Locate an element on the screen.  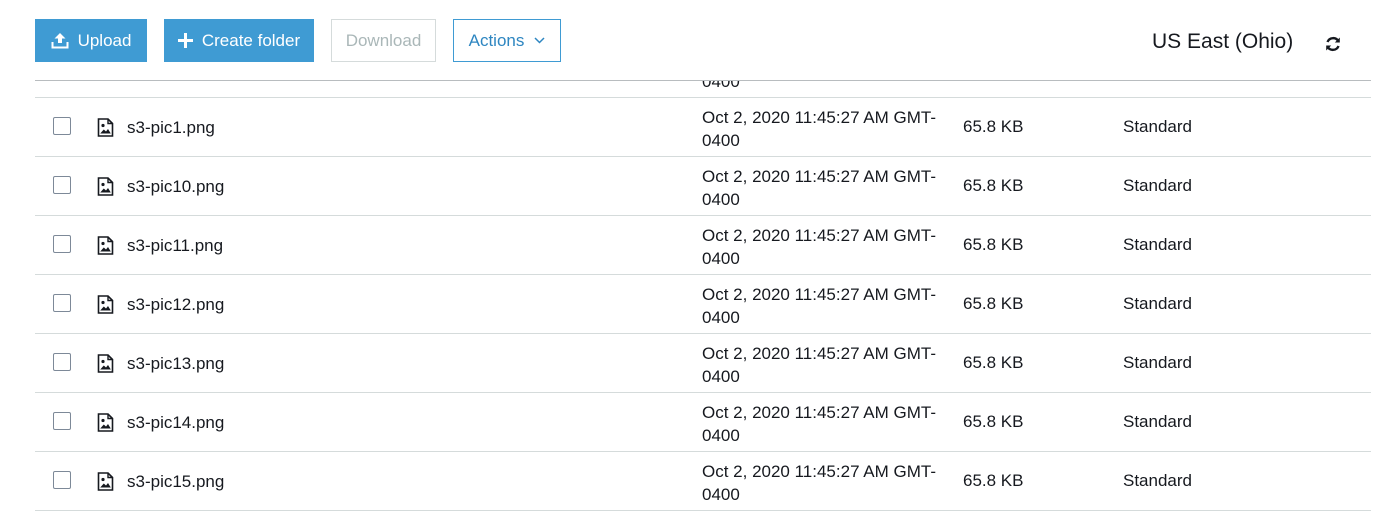
region-label: US East (Ohio) is located at coordinates (1223, 41).